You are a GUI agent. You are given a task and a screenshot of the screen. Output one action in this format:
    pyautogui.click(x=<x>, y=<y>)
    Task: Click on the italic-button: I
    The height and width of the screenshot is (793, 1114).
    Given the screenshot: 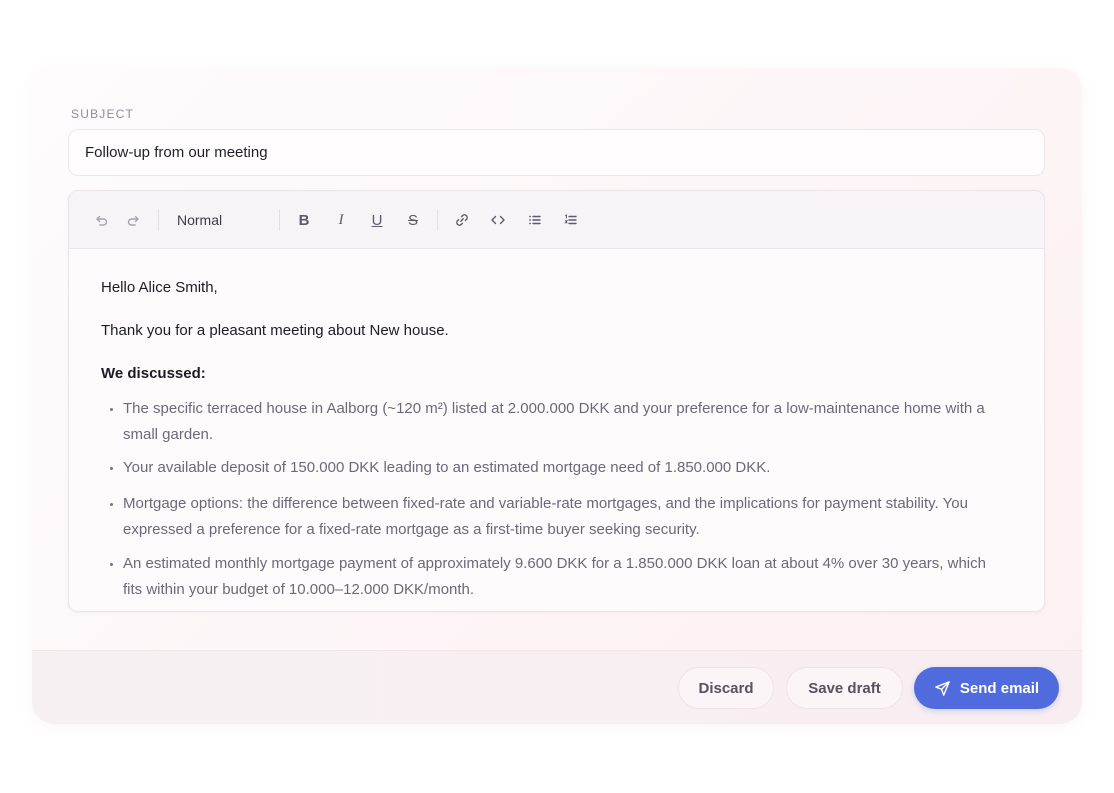 What is the action you would take?
    pyautogui.click(x=341, y=220)
    